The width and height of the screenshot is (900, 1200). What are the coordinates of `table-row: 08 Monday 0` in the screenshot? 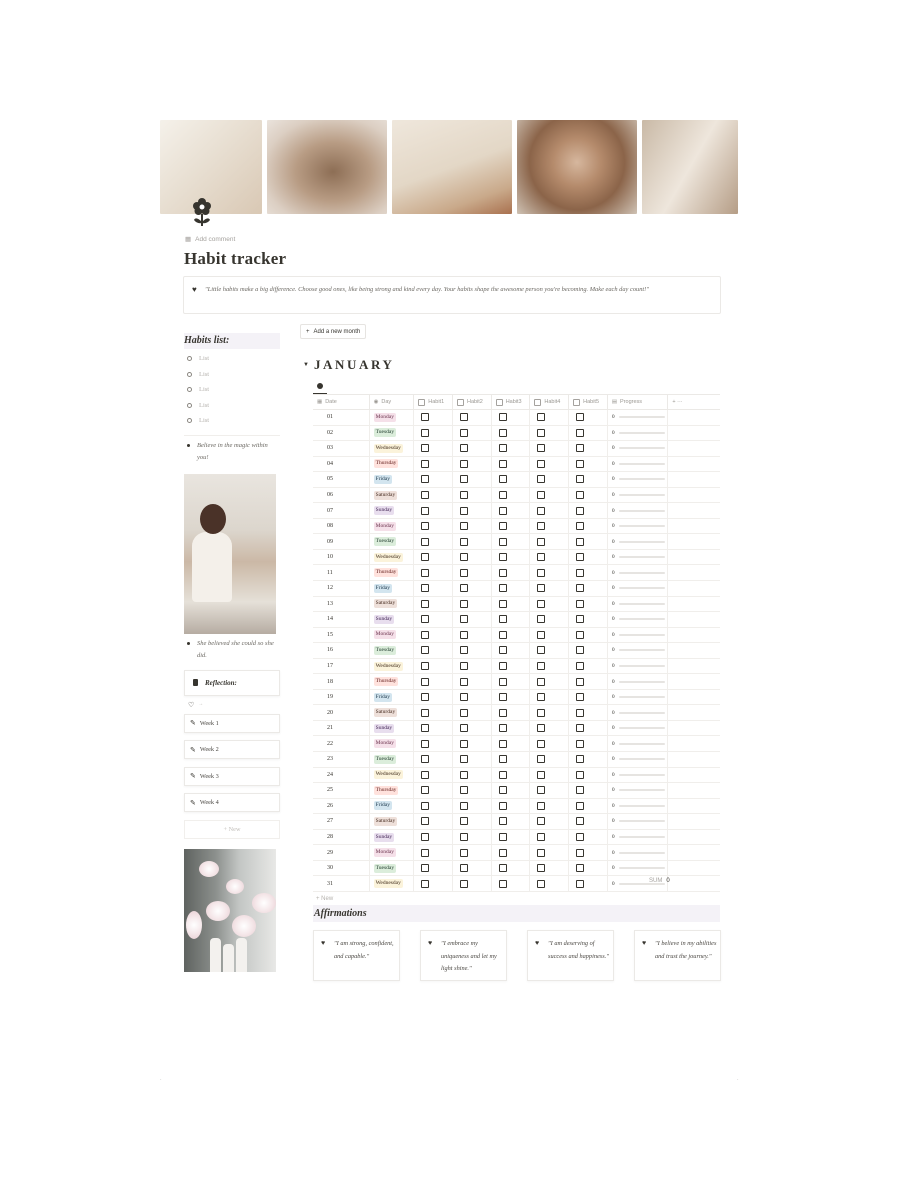 It's located at (516, 526).